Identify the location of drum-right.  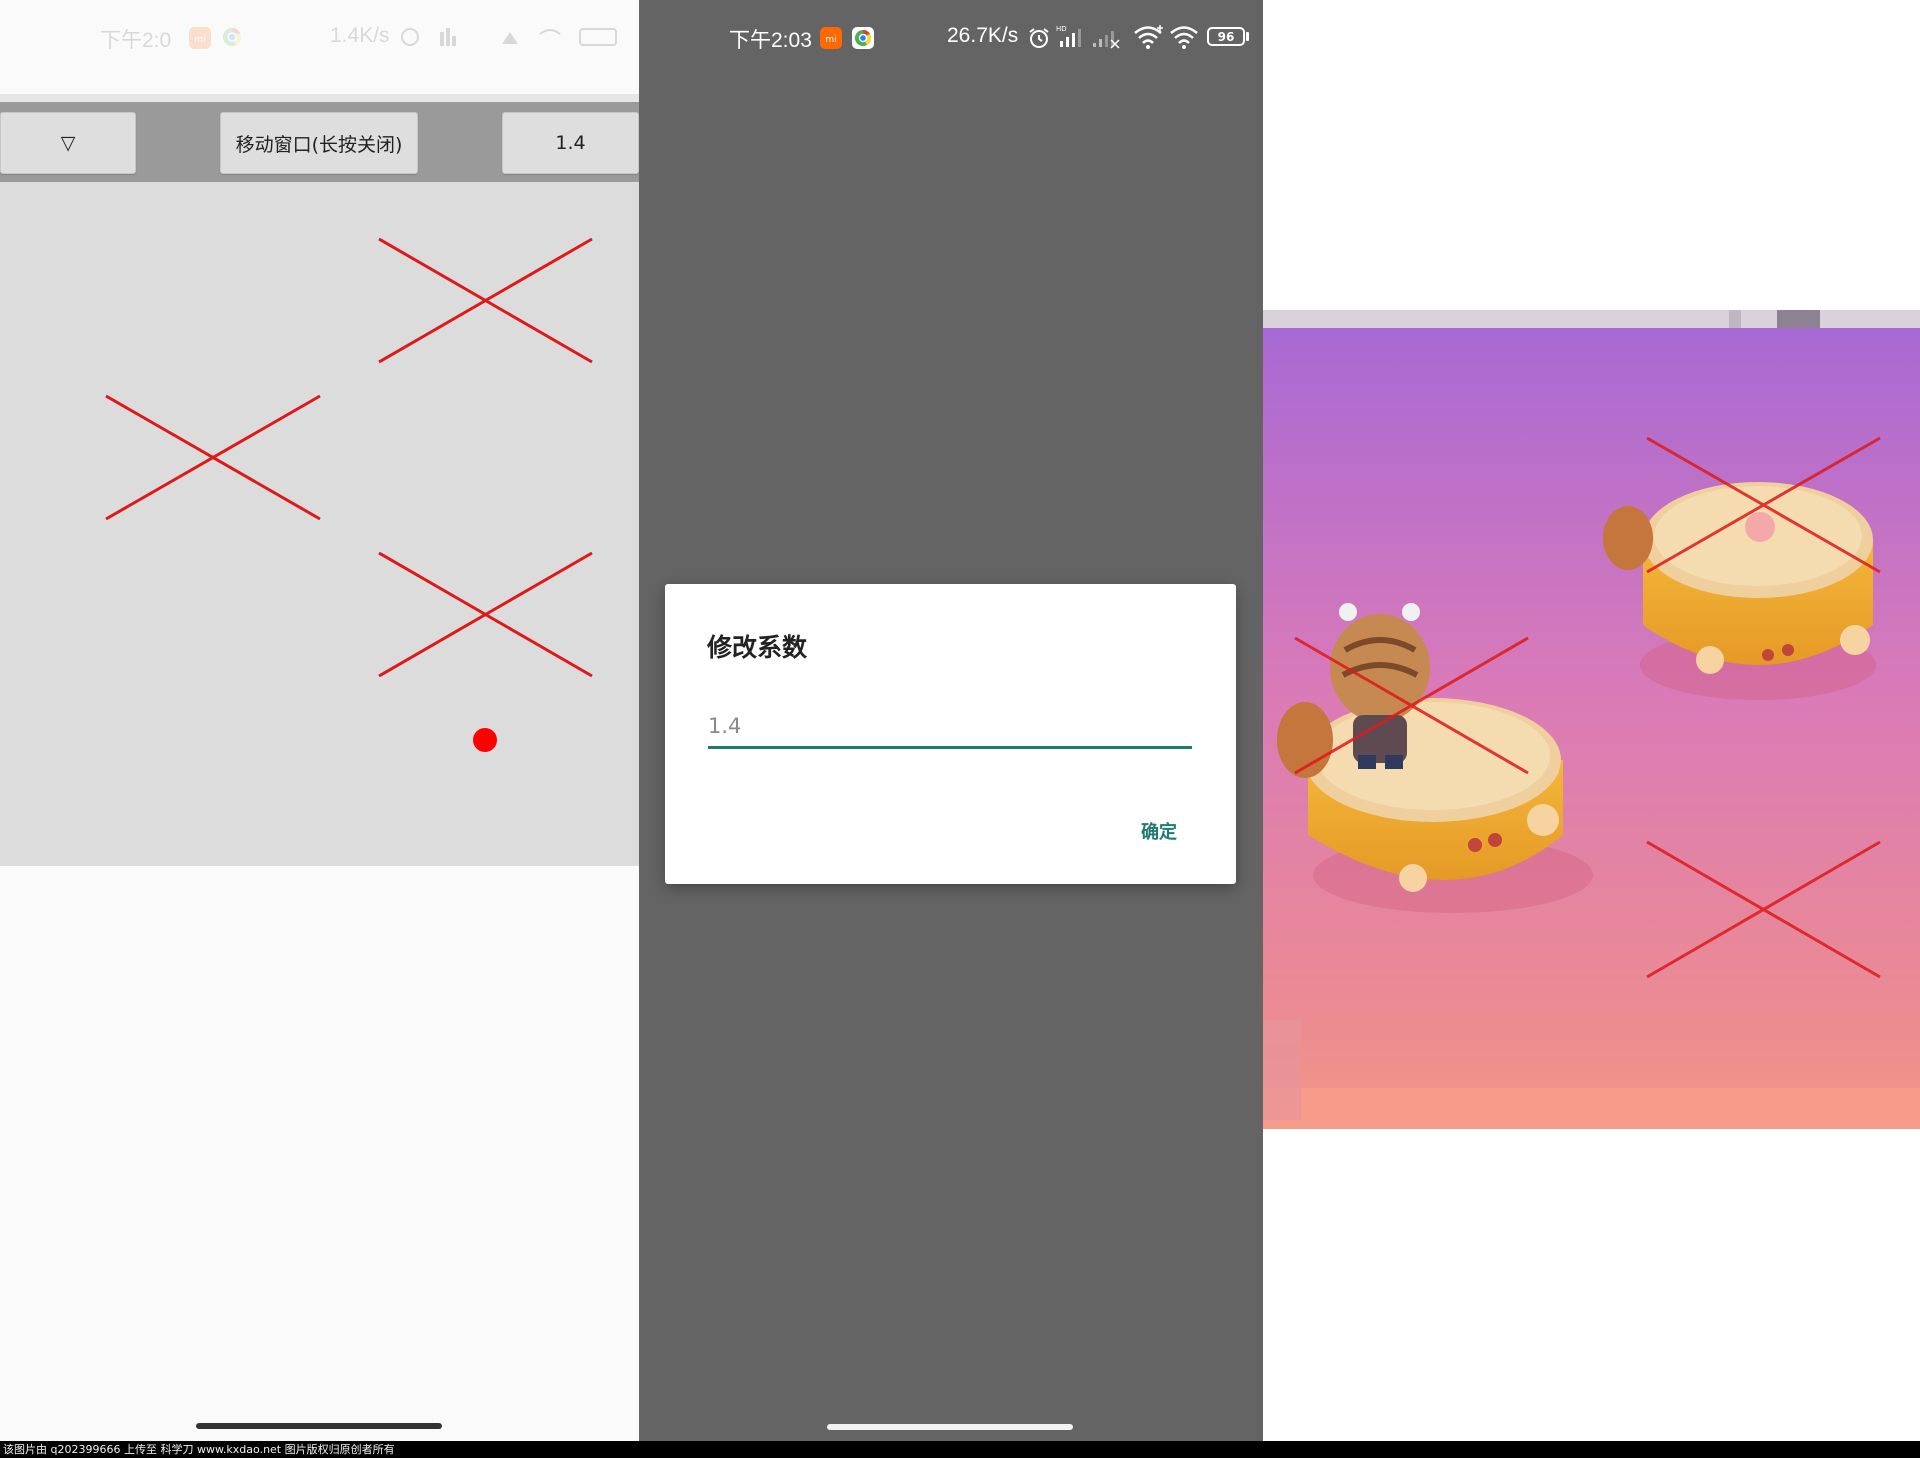
(1739, 591).